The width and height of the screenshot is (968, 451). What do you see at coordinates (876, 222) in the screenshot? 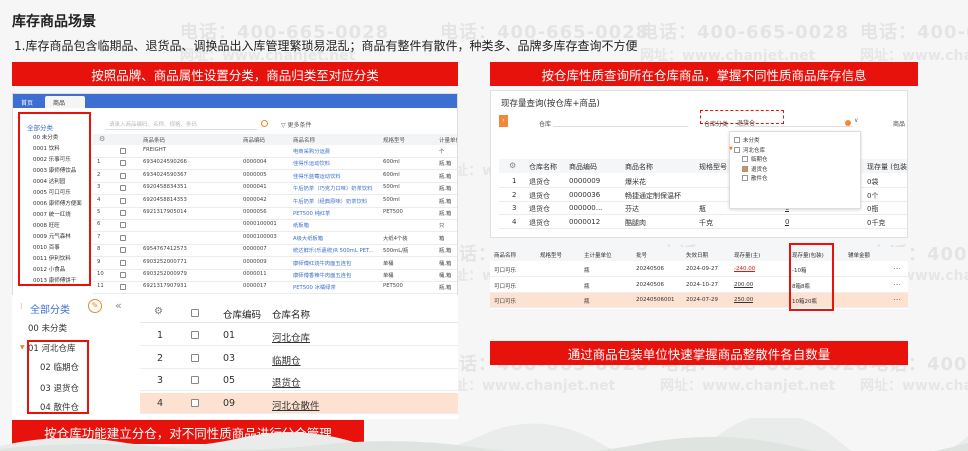
I see `table-cell: 0千克` at bounding box center [876, 222].